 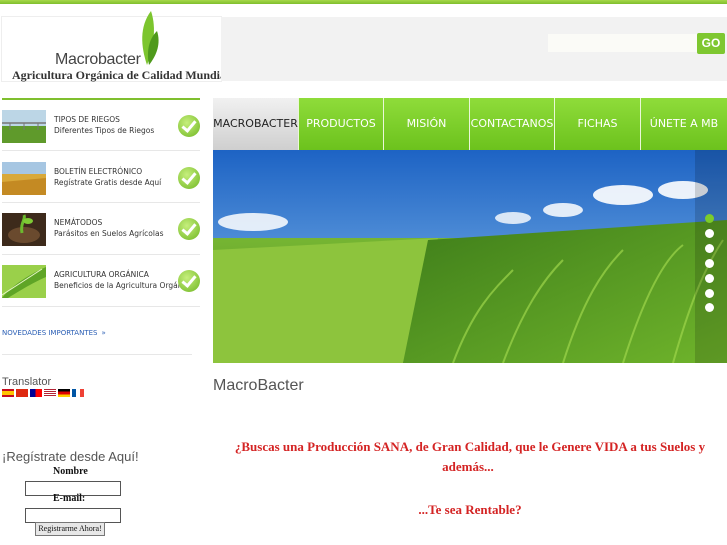 What do you see at coordinates (24, 229) in the screenshot?
I see `soil-hands-thumbnail` at bounding box center [24, 229].